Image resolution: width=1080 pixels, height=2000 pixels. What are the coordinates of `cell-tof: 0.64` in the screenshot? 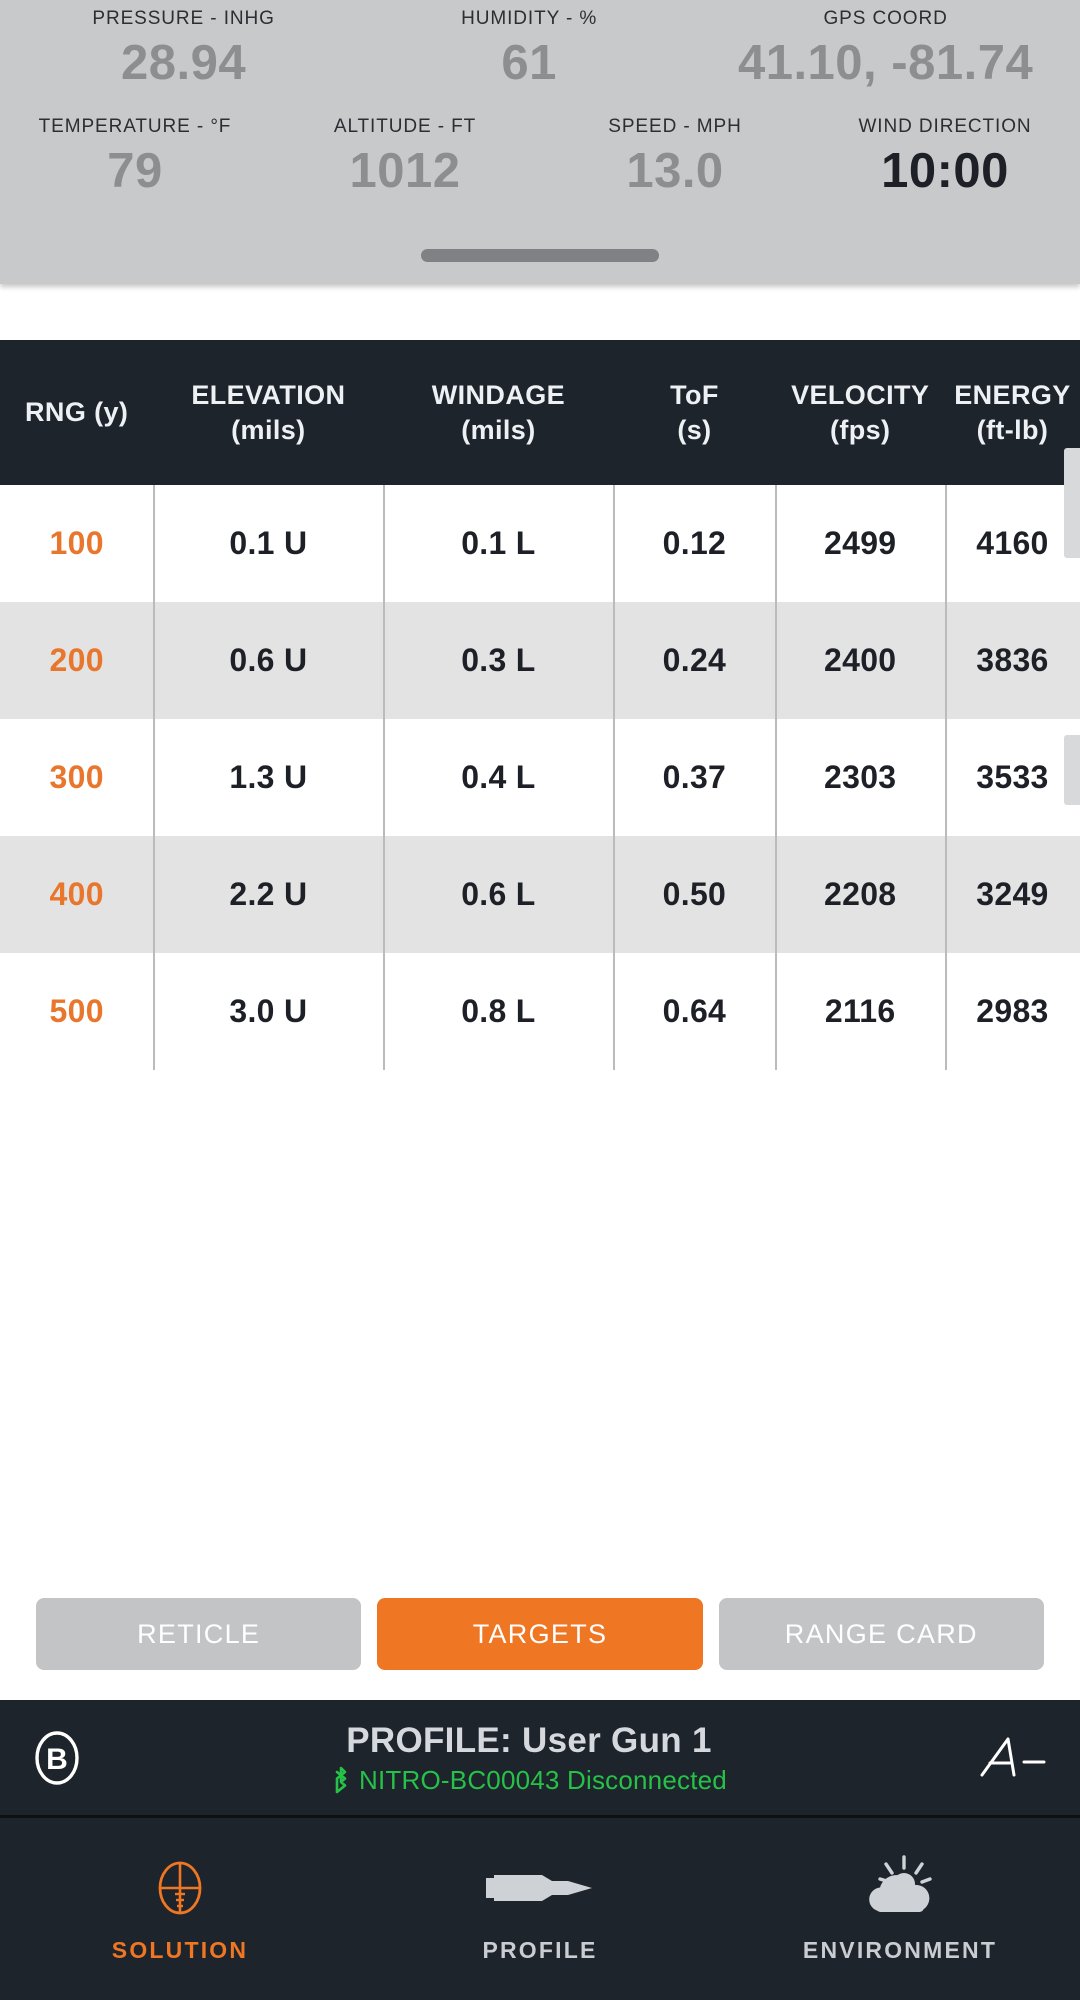 It's located at (694, 1011).